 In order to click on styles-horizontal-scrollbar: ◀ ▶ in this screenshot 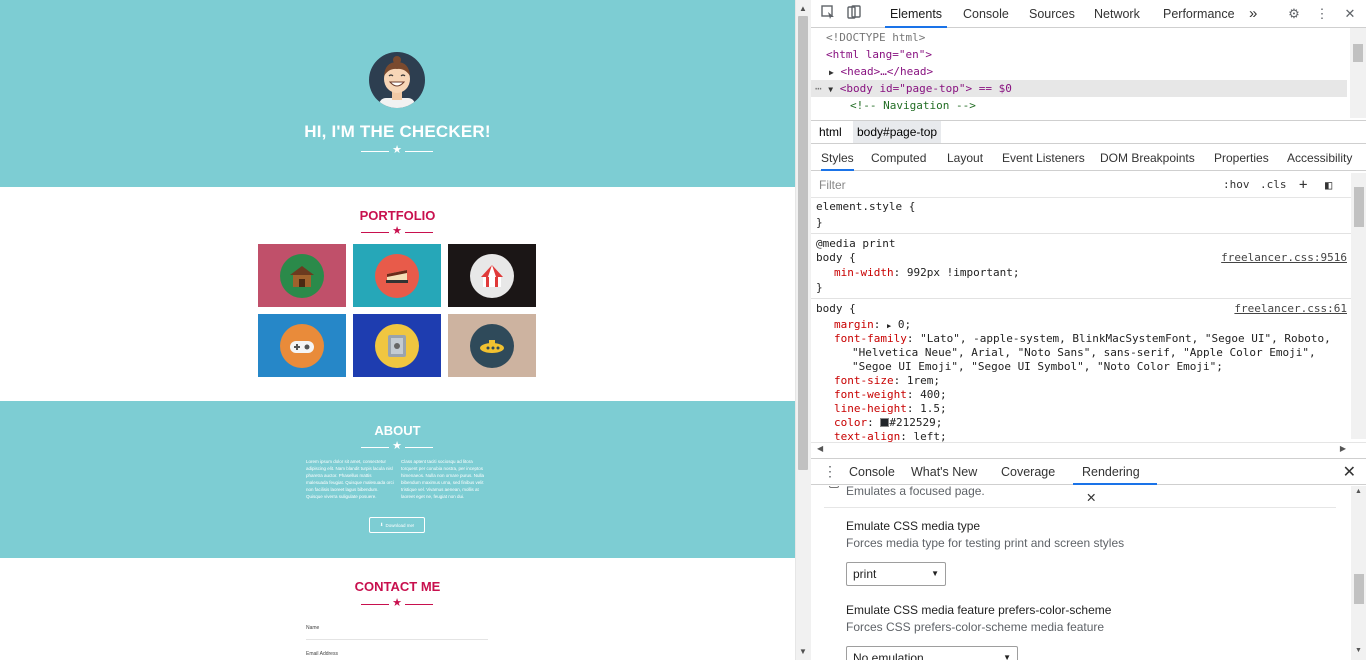, I will do `click(1088, 449)`.